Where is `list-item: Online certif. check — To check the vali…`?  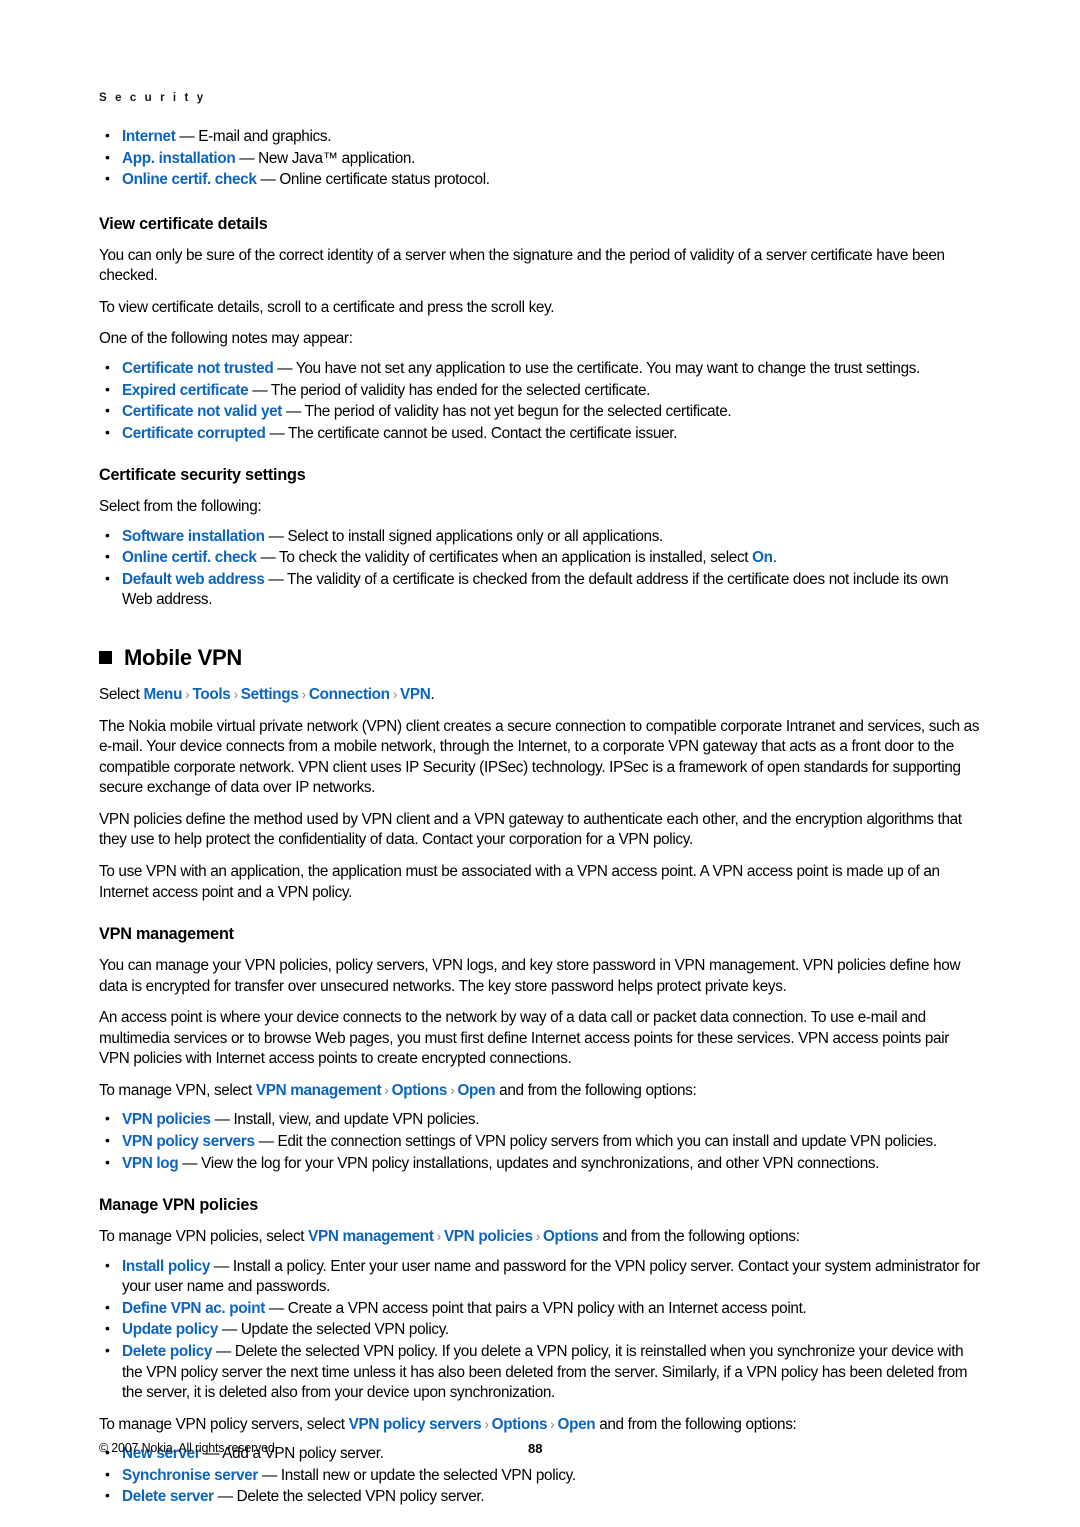 list-item: Online certif. check — To check the vali… is located at coordinates (539, 558).